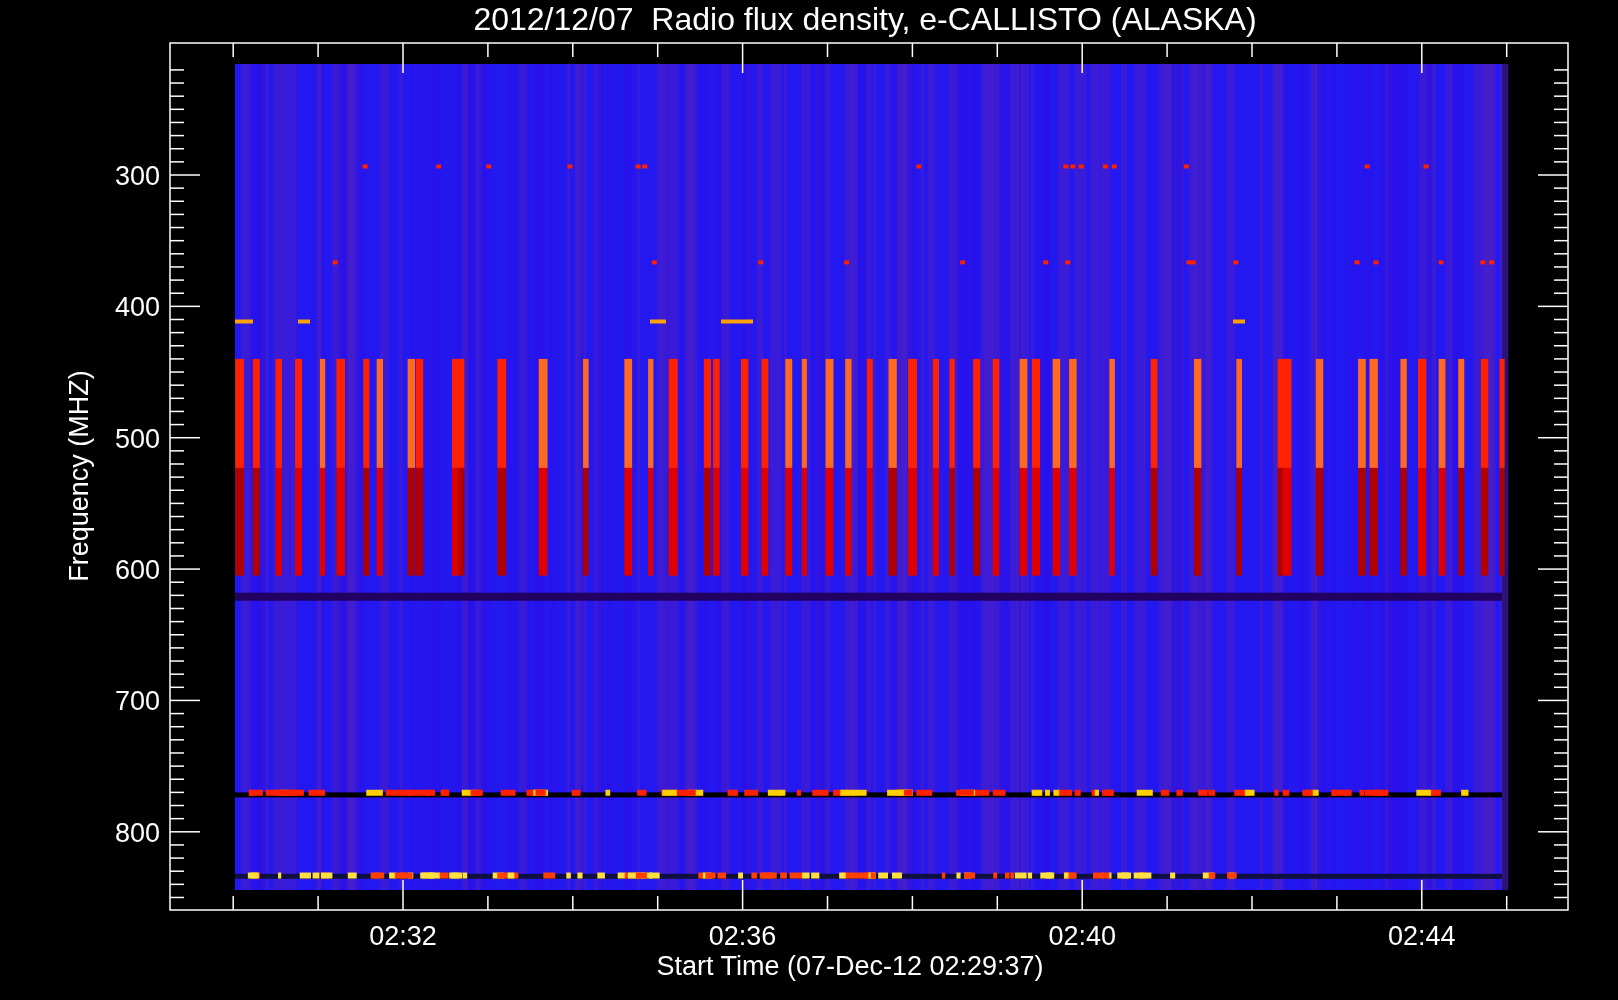  I want to click on y-tick-label: 700, so click(137, 701).